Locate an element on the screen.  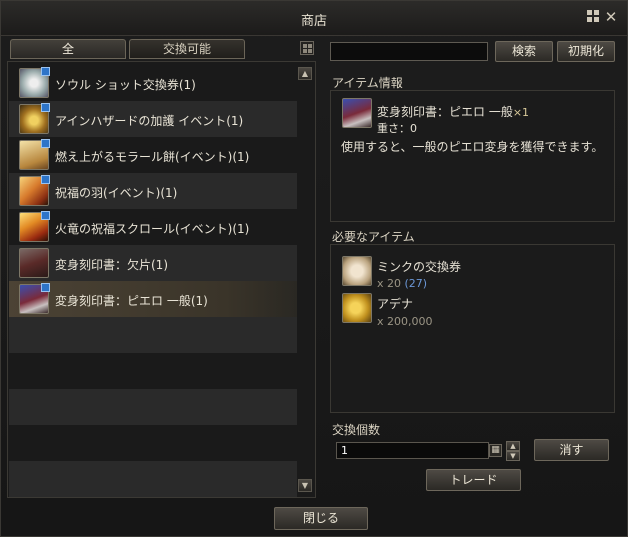
list-item-selected: 変身刻印書：ピエロ 一般(1) is located at coordinates (153, 299).